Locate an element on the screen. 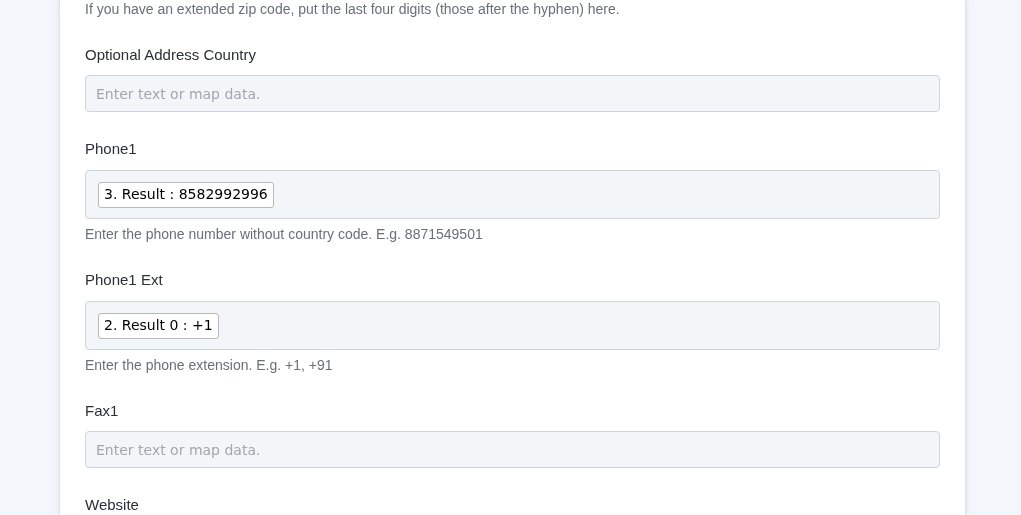 This screenshot has height=515, width=1021. mapped-input-field: 3. Result : 8582992996 is located at coordinates (512, 194).